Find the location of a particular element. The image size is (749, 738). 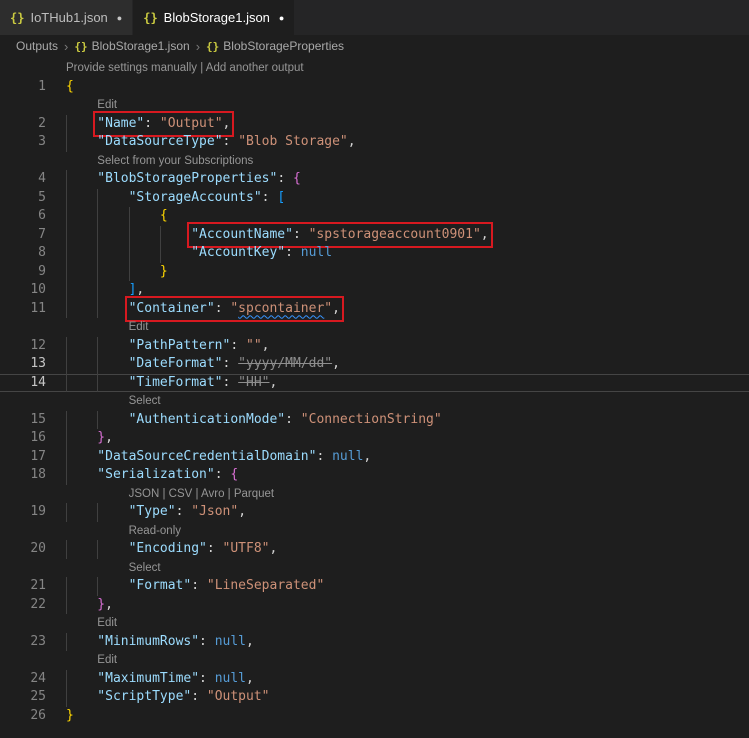

code-content: ], is located at coordinates (95, 290).